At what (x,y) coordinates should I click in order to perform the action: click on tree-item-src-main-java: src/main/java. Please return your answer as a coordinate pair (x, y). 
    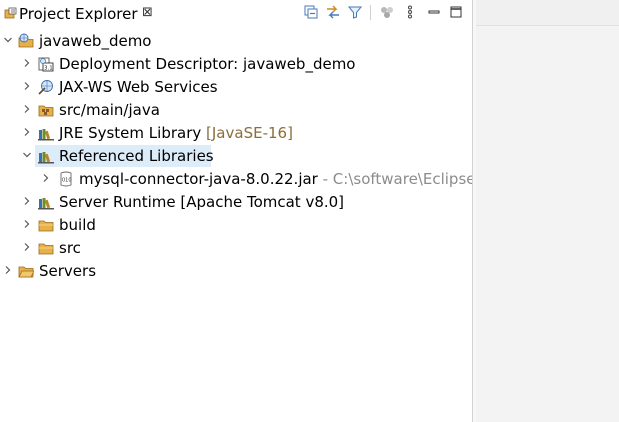
    Looking at the image, I should click on (236, 110).